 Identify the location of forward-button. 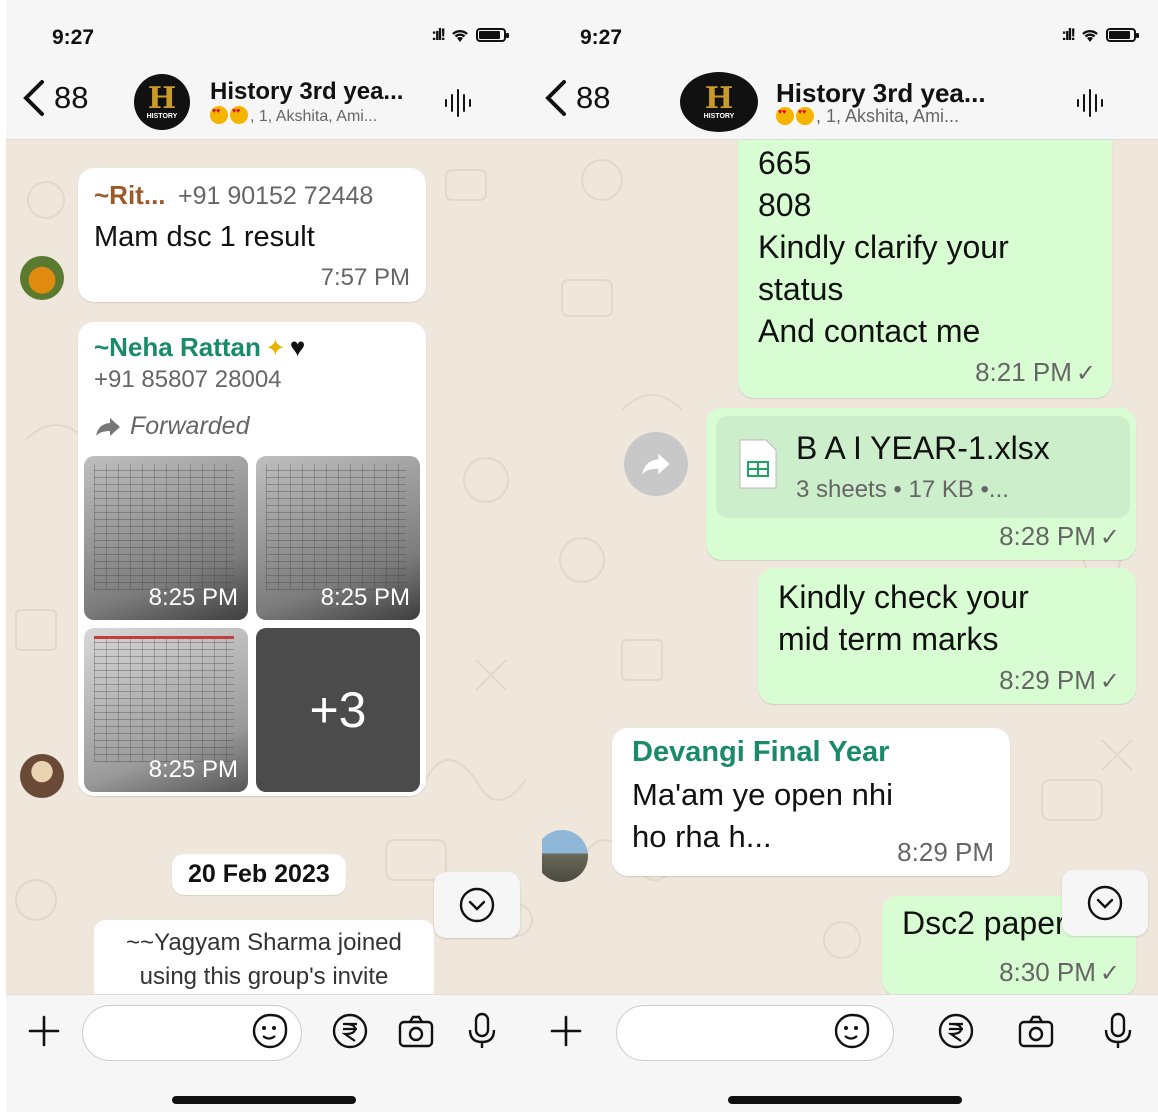
(656, 464).